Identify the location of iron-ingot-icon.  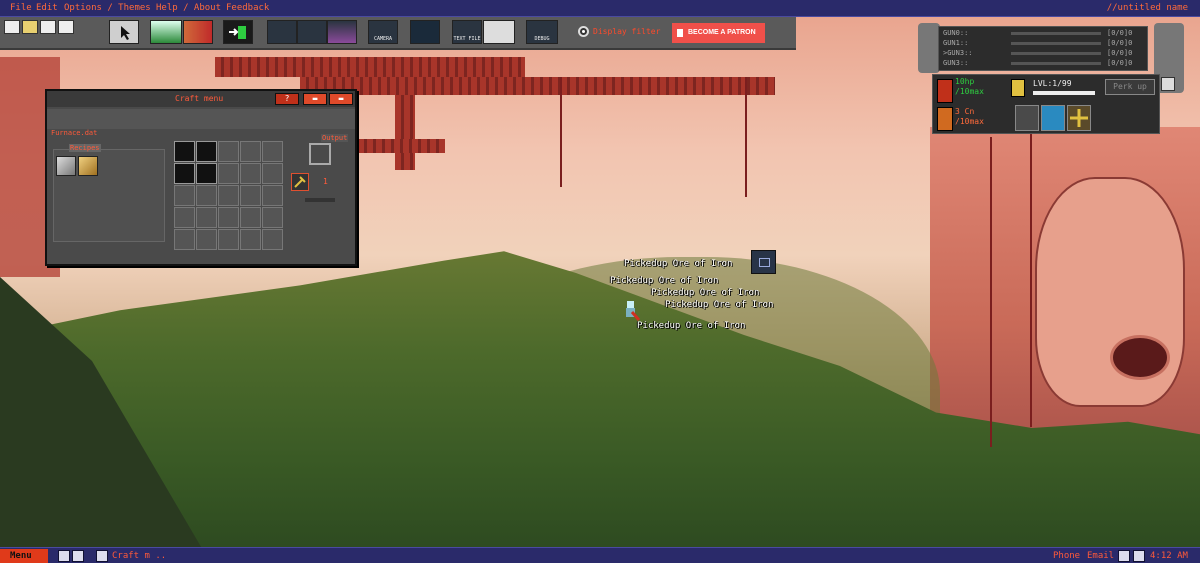
(66, 166).